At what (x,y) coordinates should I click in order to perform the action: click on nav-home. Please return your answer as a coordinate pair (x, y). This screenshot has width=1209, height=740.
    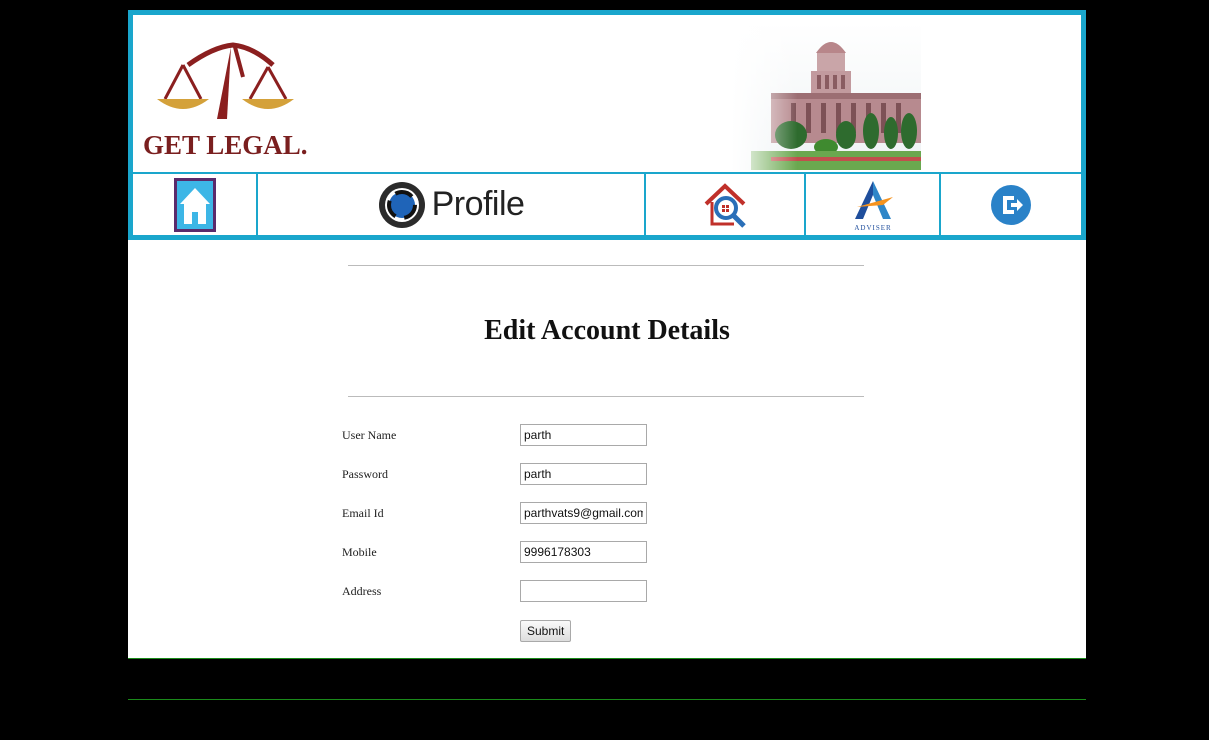
    Looking at the image, I should click on (195, 204).